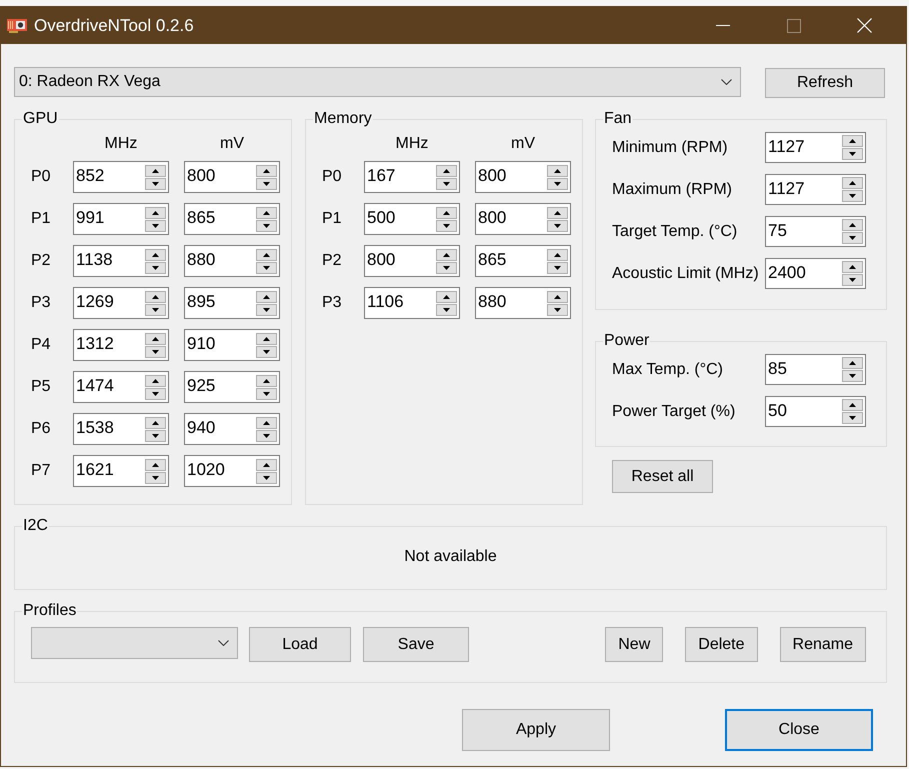  What do you see at coordinates (634, 644) in the screenshot?
I see `push-button: New` at bounding box center [634, 644].